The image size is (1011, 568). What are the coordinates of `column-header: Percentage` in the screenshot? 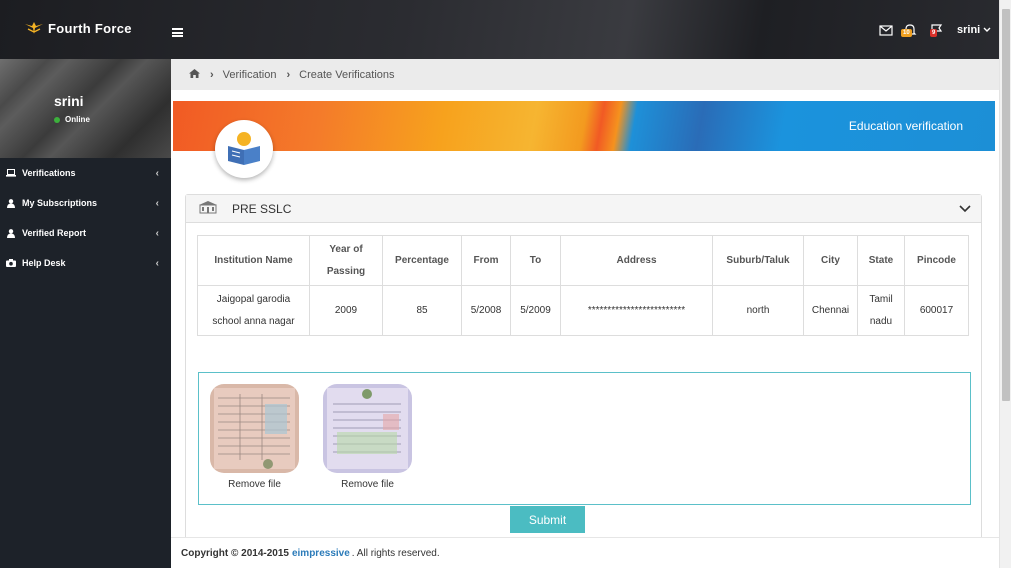 It's located at (422, 260).